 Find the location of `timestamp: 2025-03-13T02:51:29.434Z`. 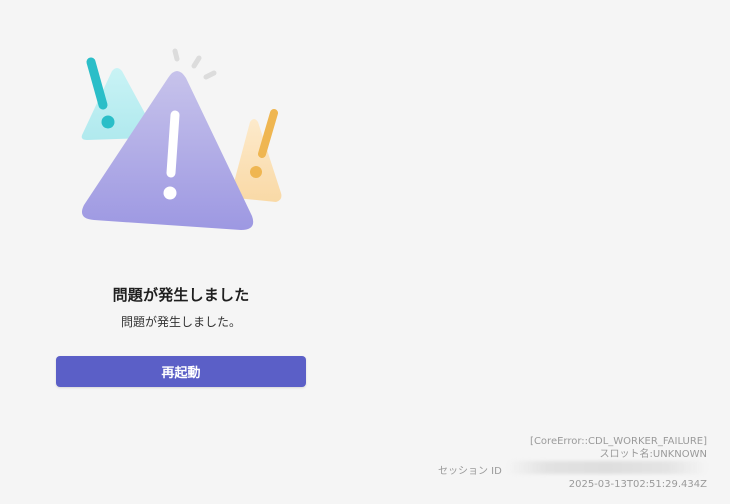

timestamp: 2025-03-13T02:51:29.434Z is located at coordinates (637, 484).